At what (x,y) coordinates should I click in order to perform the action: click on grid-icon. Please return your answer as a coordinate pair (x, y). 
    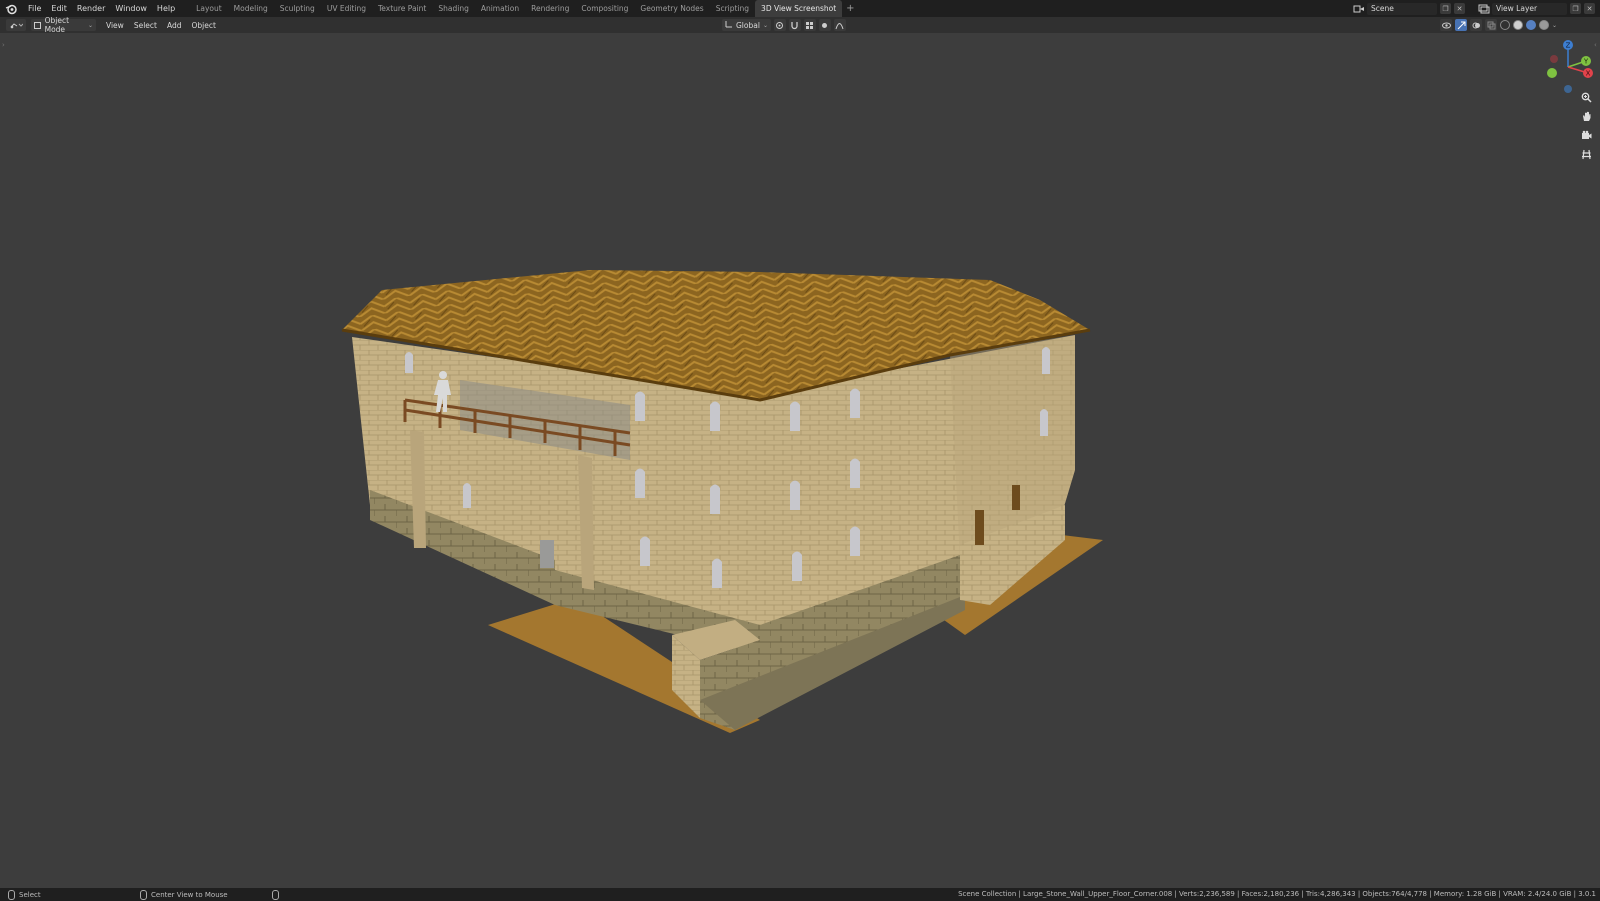
    Looking at the image, I should click on (1586, 154).